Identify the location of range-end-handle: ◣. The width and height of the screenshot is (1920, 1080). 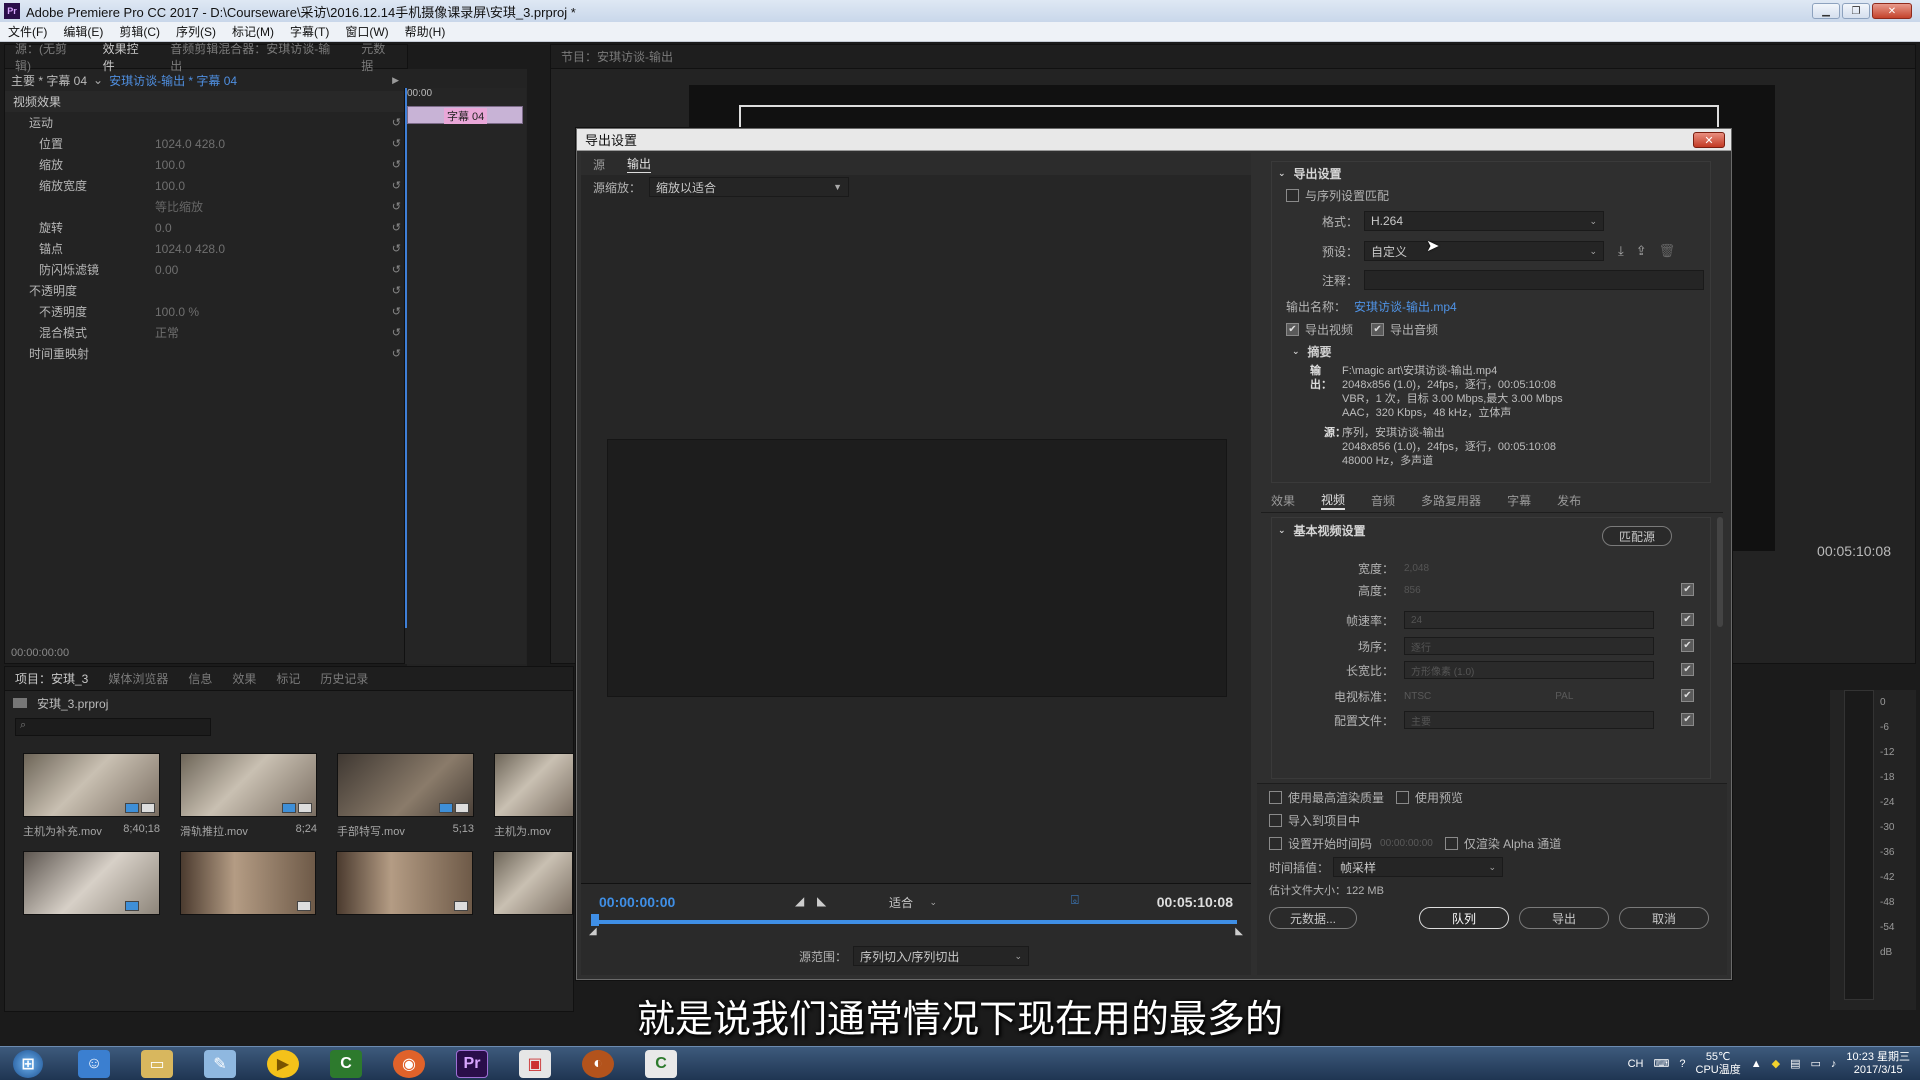
(1239, 931).